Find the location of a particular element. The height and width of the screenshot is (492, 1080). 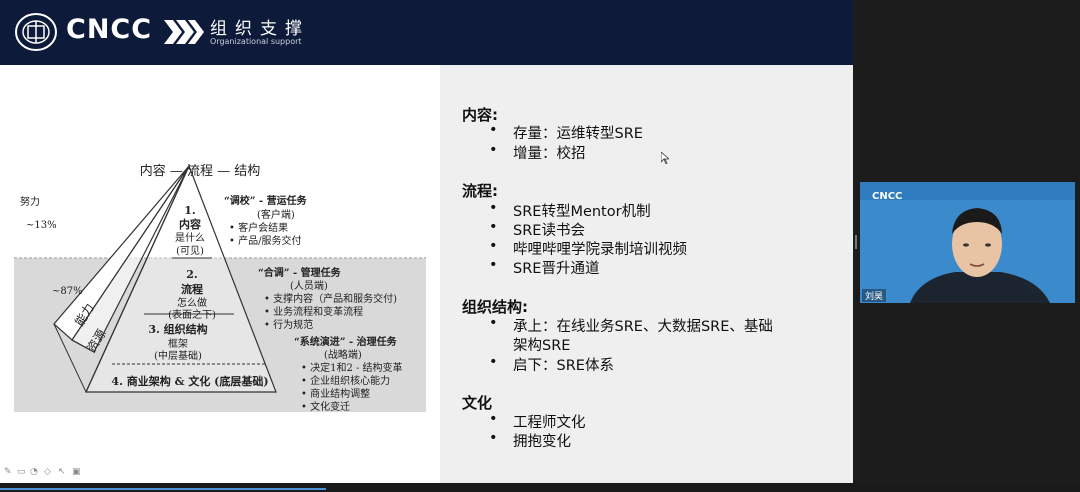

mouse-cursor-icon is located at coordinates (665, 158).